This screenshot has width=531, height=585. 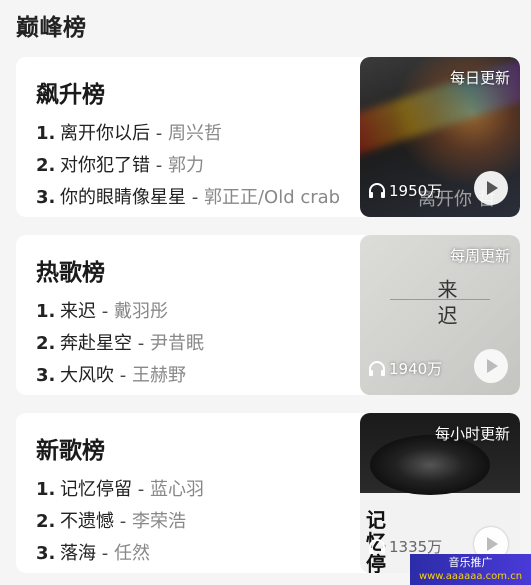 What do you see at coordinates (105, 165) in the screenshot?
I see `song-name: 对你犯了错` at bounding box center [105, 165].